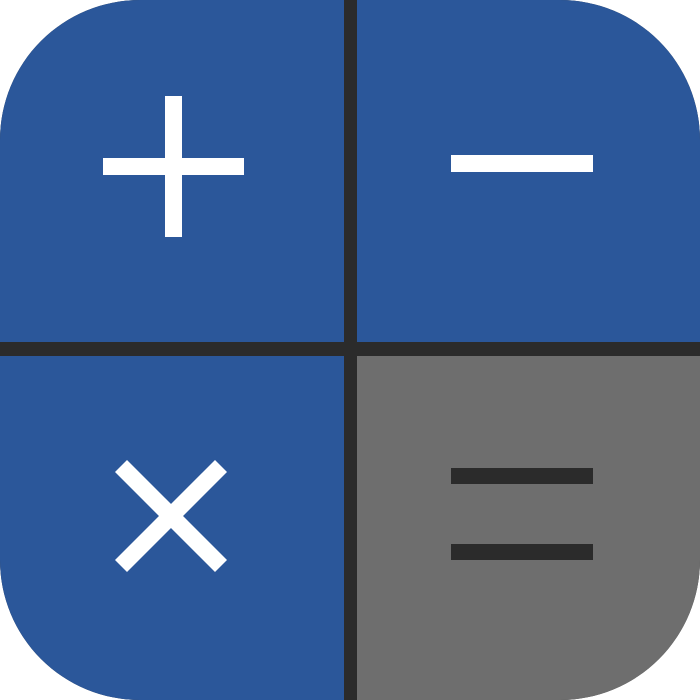 Image resolution: width=700 pixels, height=700 pixels. Describe the element at coordinates (173, 166) in the screenshot. I see `plus-icon` at that location.